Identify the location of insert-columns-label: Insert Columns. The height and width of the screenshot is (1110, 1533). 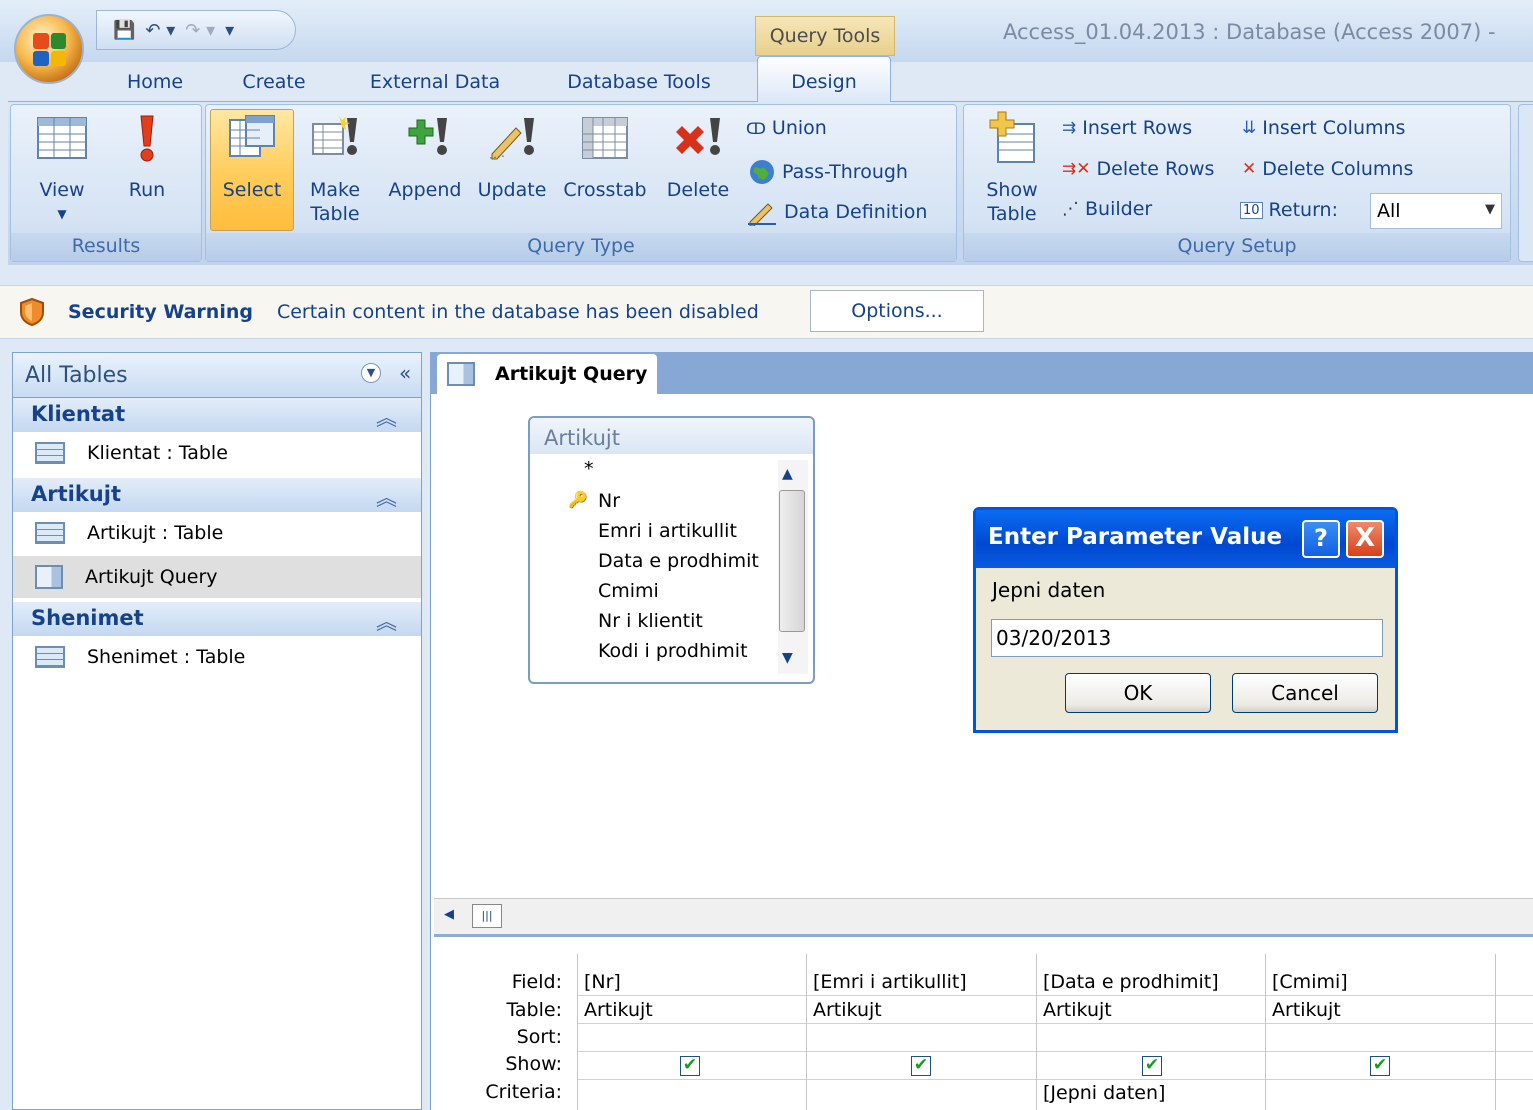
(1334, 128).